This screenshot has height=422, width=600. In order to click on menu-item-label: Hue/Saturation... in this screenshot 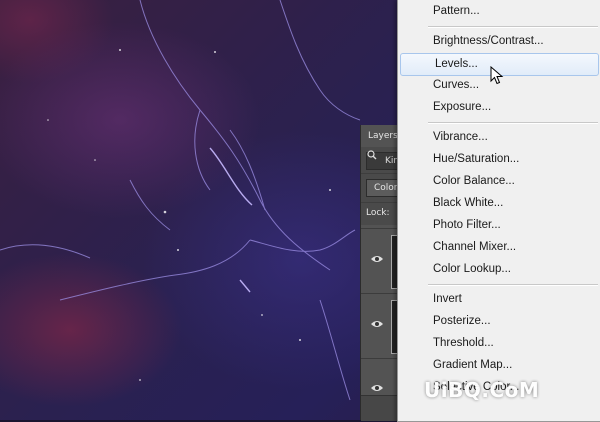, I will do `click(476, 159)`.